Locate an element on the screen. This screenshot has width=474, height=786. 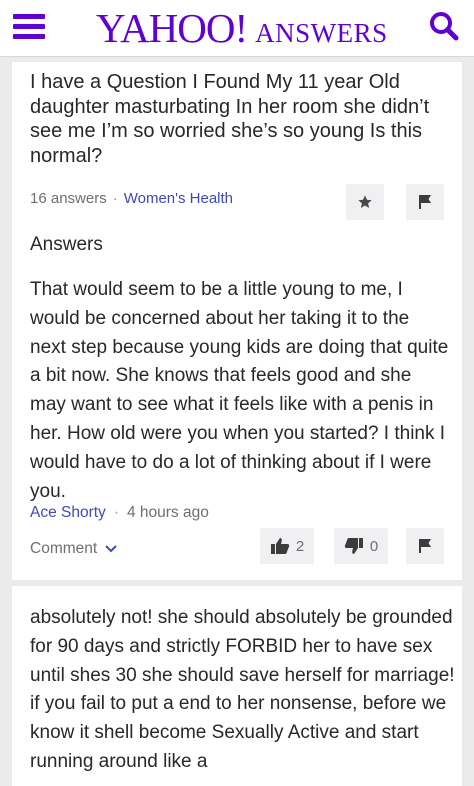
hamburger-menu-icon is located at coordinates (29, 27).